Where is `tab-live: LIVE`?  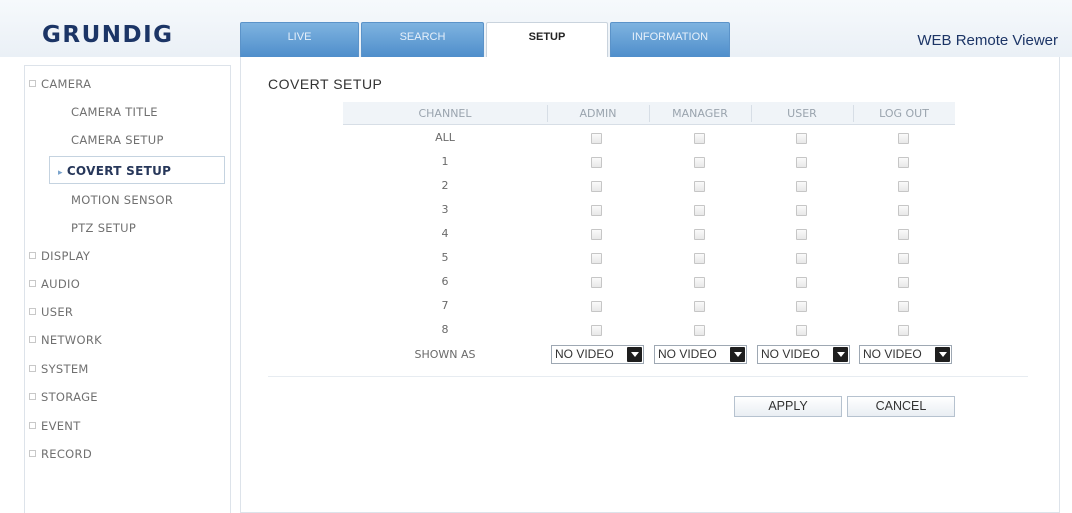 tab-live: LIVE is located at coordinates (299, 39).